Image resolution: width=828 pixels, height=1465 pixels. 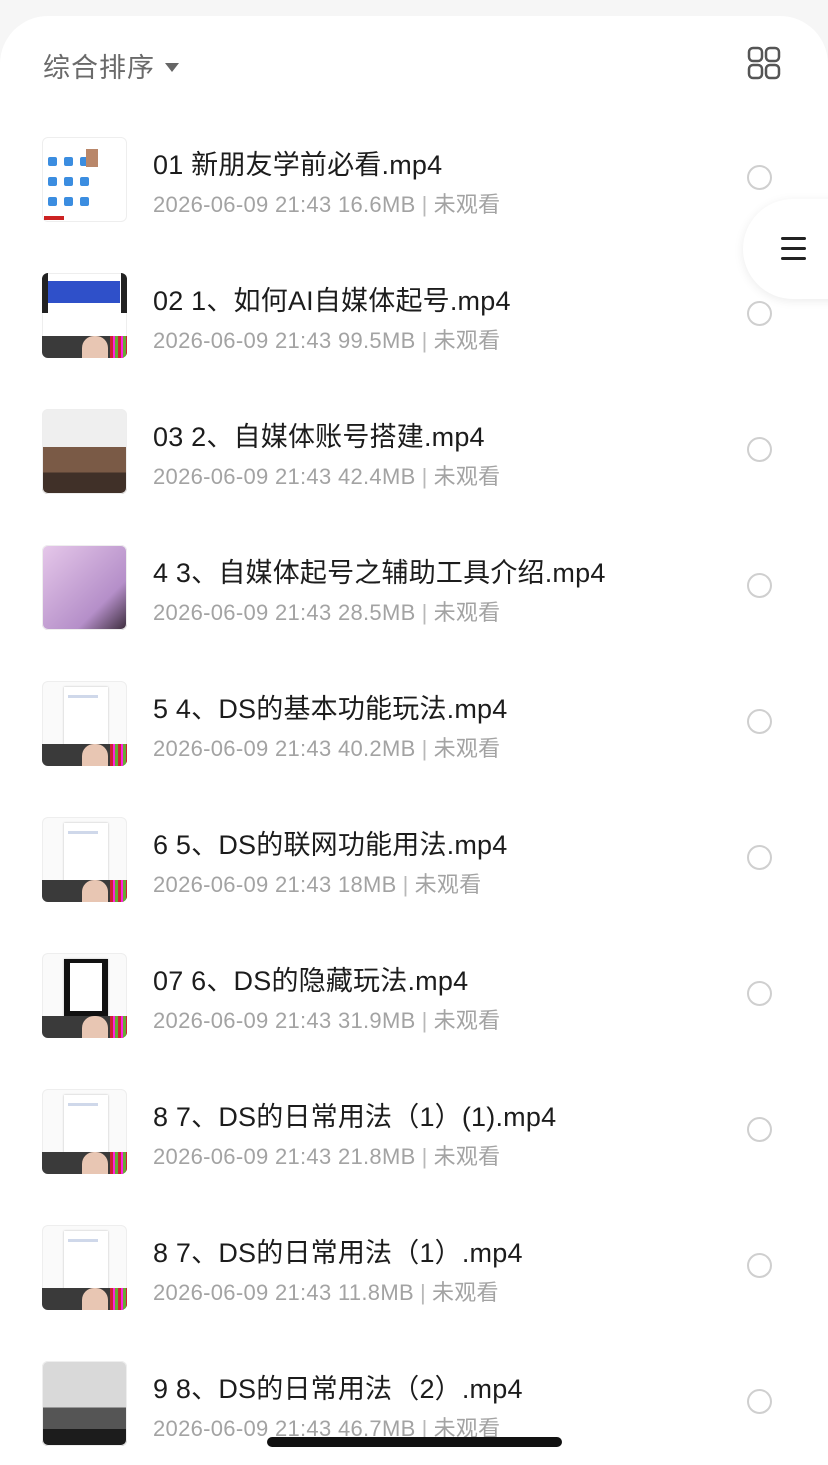 I want to click on file-meta: 2026-06-09 21:43 28.5MB | 未观看, so click(x=327, y=612).